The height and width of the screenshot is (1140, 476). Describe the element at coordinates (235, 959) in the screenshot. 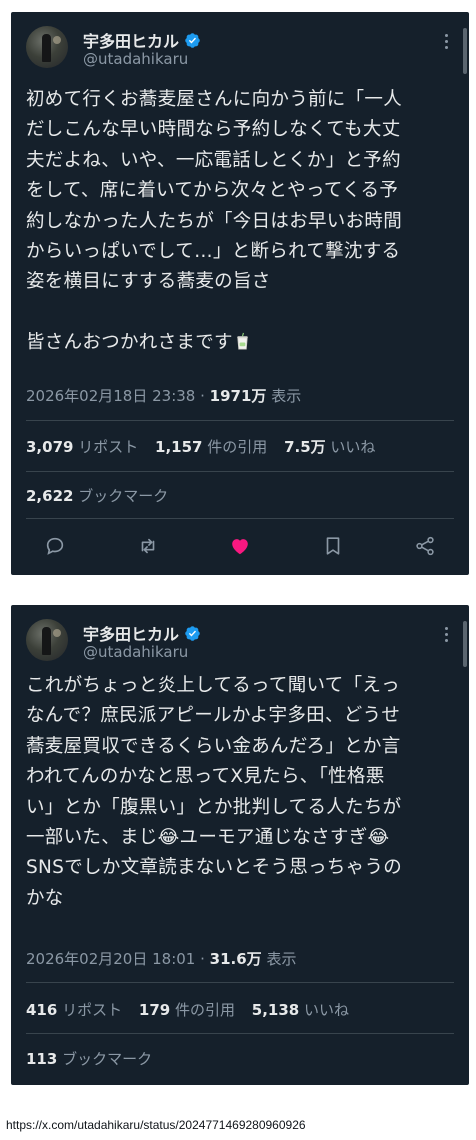

I see `views-count: 31.6万` at that location.